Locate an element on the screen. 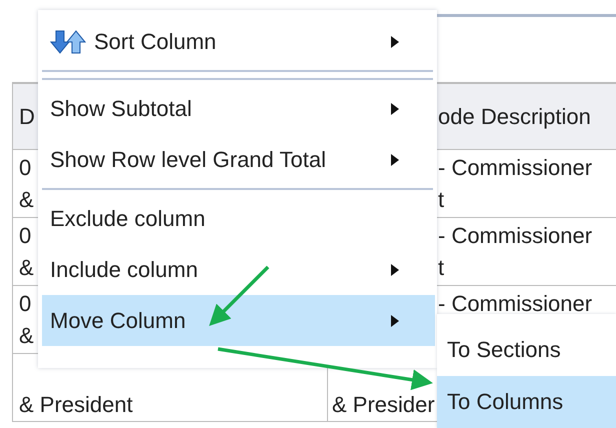 The width and height of the screenshot is (616, 428). submenu-item: To Columns is located at coordinates (526, 402).